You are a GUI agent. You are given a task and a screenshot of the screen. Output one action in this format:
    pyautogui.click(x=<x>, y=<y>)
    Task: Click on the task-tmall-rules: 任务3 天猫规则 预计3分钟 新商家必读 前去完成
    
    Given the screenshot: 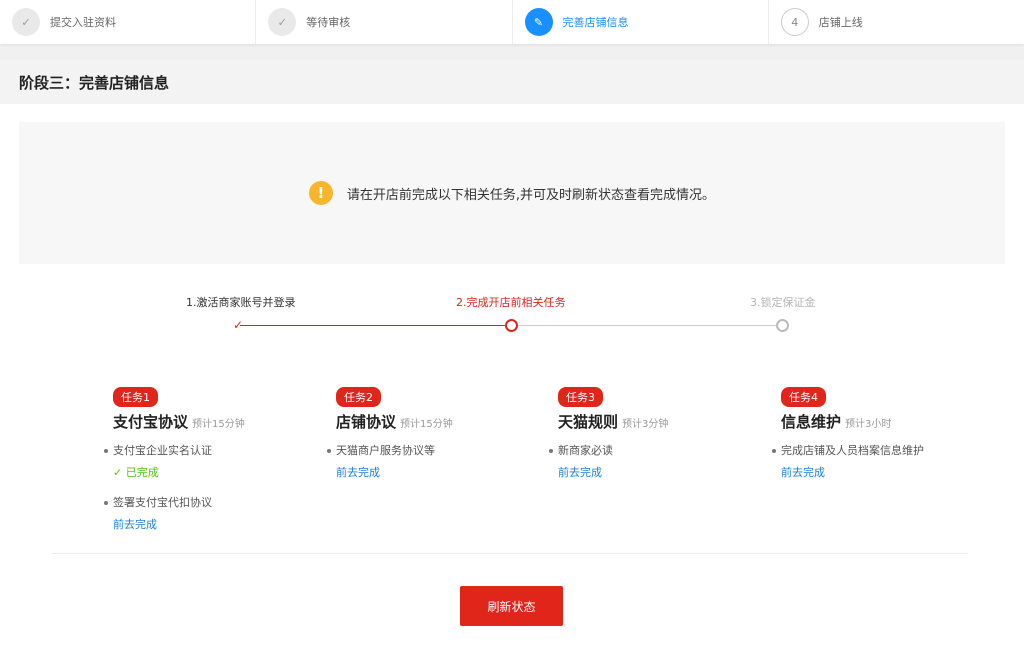 What is the action you would take?
    pyautogui.click(x=653, y=433)
    